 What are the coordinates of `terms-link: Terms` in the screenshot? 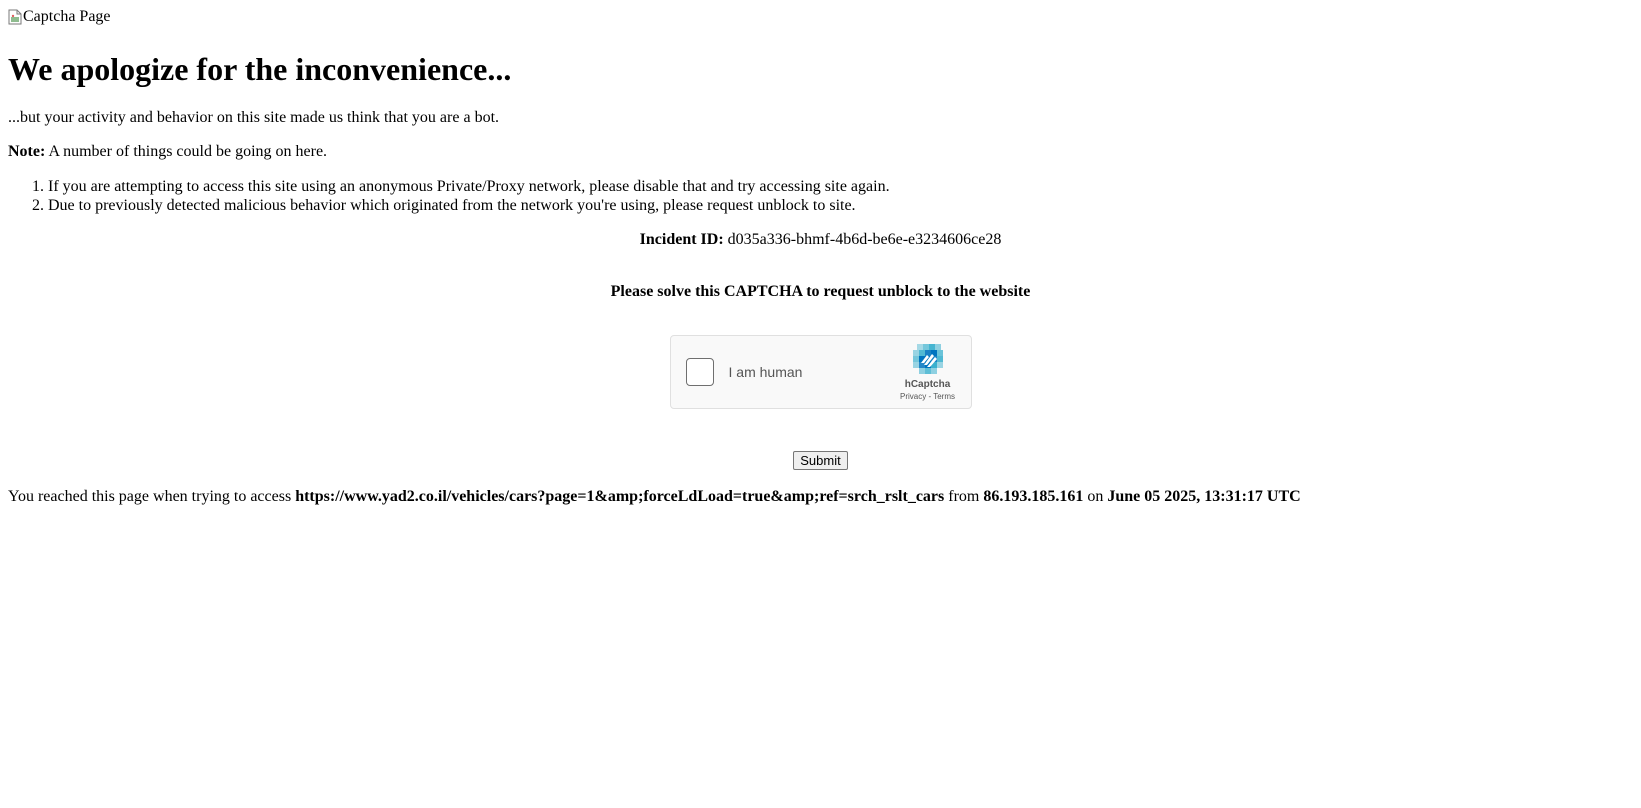 It's located at (944, 396).